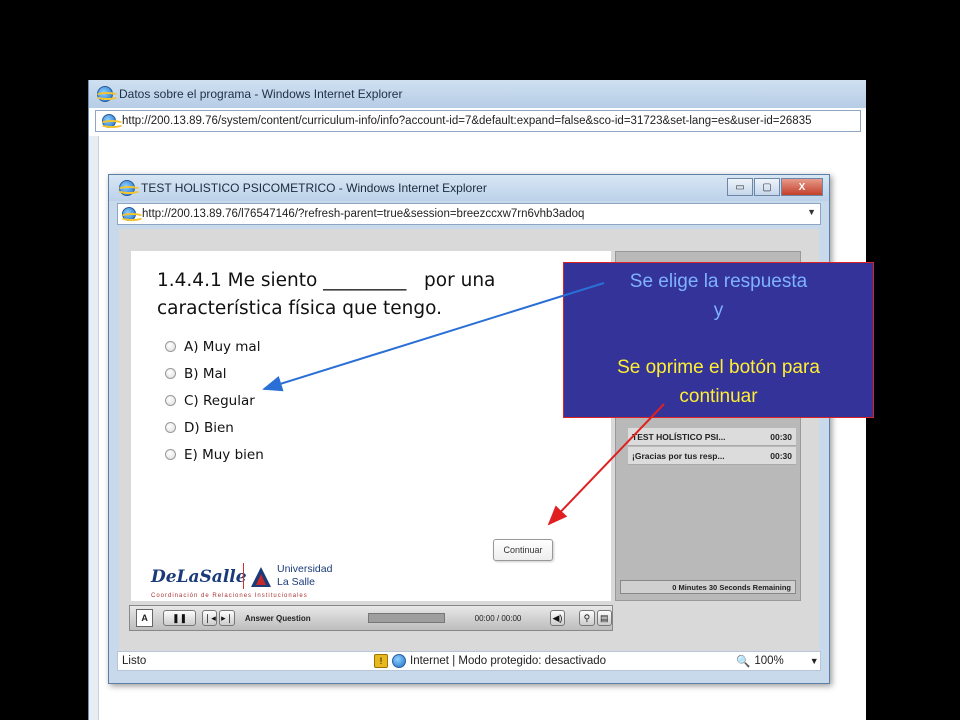  What do you see at coordinates (718, 367) in the screenshot?
I see `callout-line-3: Se oprime el botón para` at bounding box center [718, 367].